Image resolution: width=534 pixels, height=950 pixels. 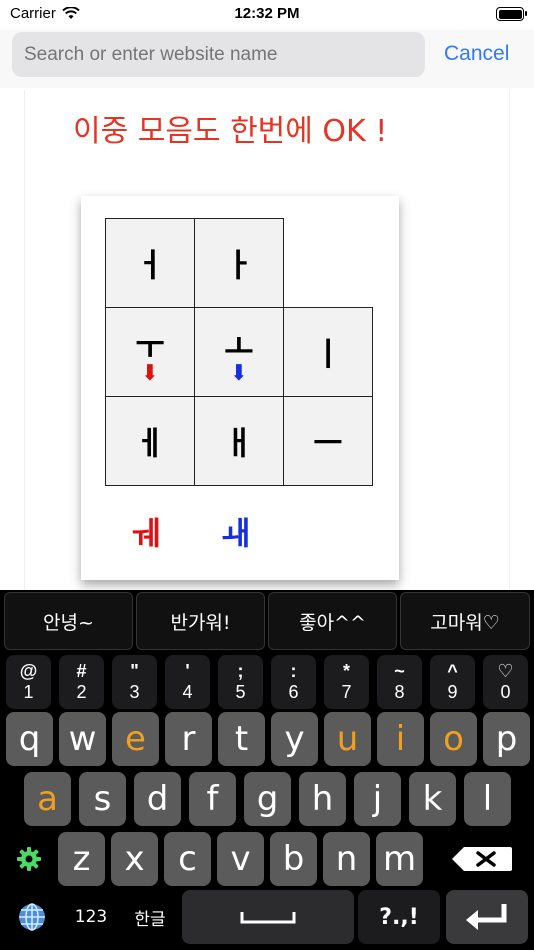 I want to click on key-x: x, so click(x=134, y=859).